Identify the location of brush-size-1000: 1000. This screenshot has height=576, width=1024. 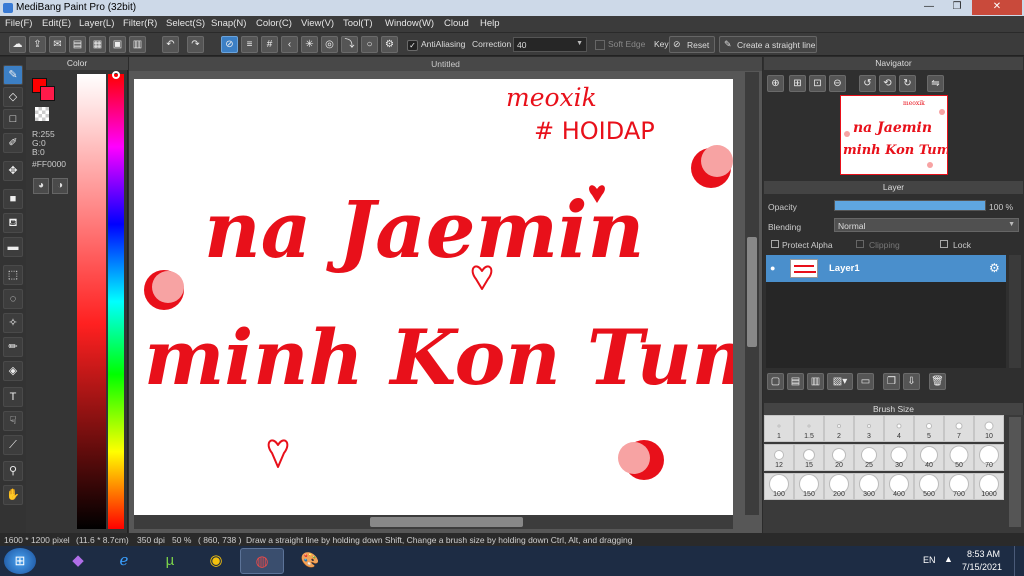
(989, 486).